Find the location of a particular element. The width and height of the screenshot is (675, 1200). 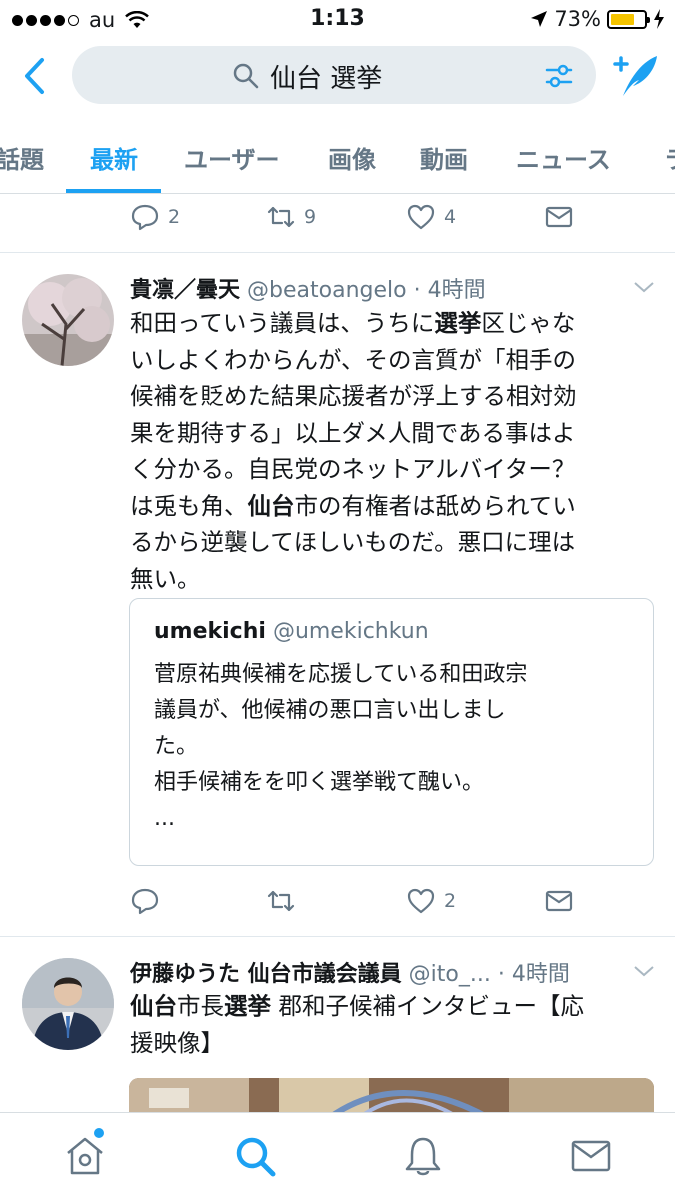

tab-news: ニュース is located at coordinates (563, 157).